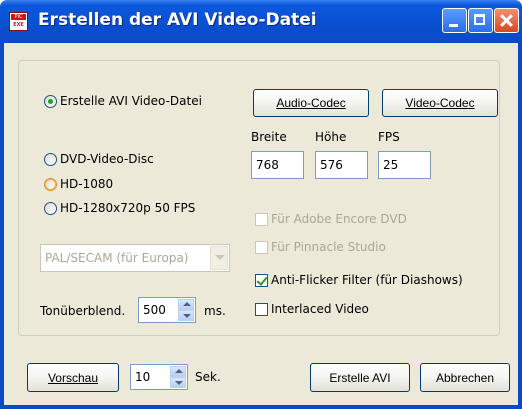 The width and height of the screenshot is (522, 409). Describe the element at coordinates (261, 407) in the screenshot. I see `window-frame-bottom` at that location.